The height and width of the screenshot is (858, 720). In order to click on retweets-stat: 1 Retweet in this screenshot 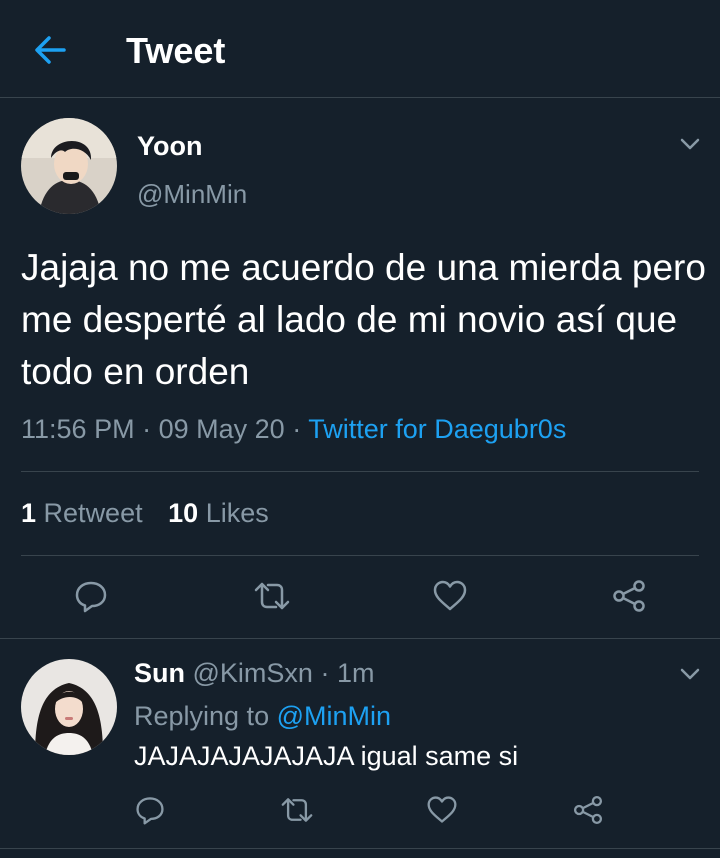, I will do `click(82, 513)`.